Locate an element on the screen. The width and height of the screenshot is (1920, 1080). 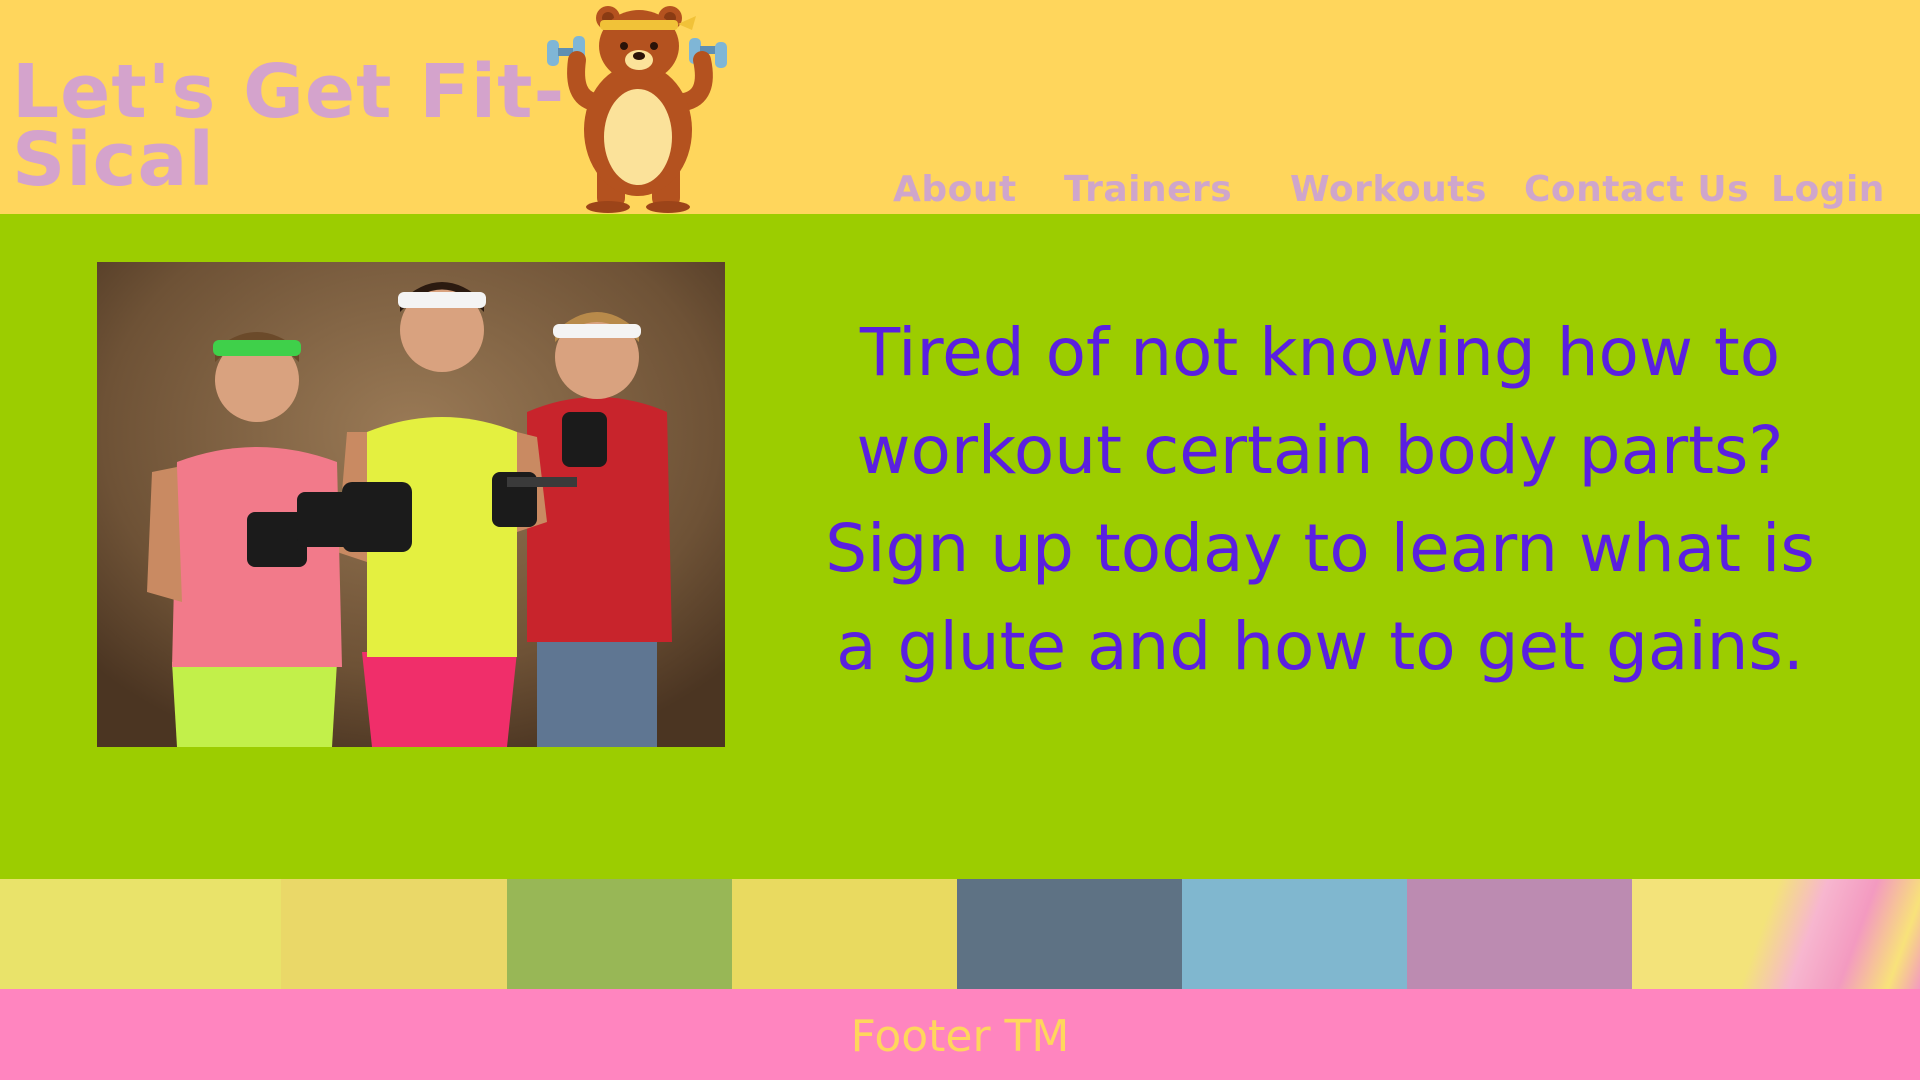
site-footer: Footer TM is located at coordinates (960, 1034).